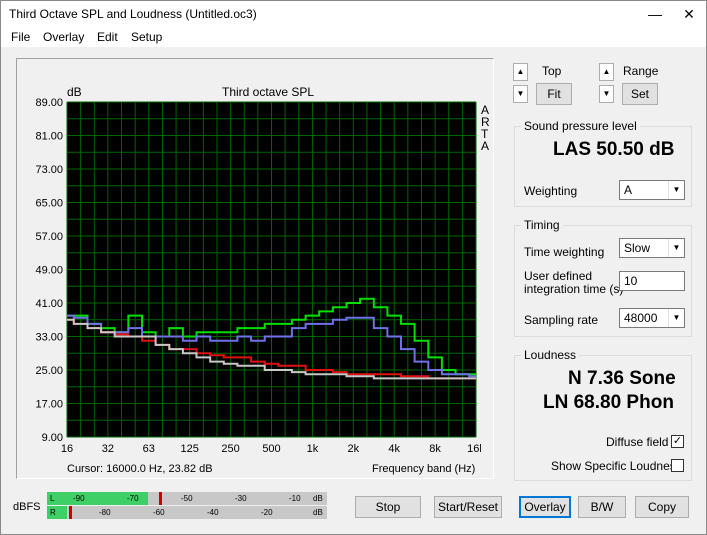 The height and width of the screenshot is (535, 707). I want to click on meter-tick: -60, so click(159, 512).